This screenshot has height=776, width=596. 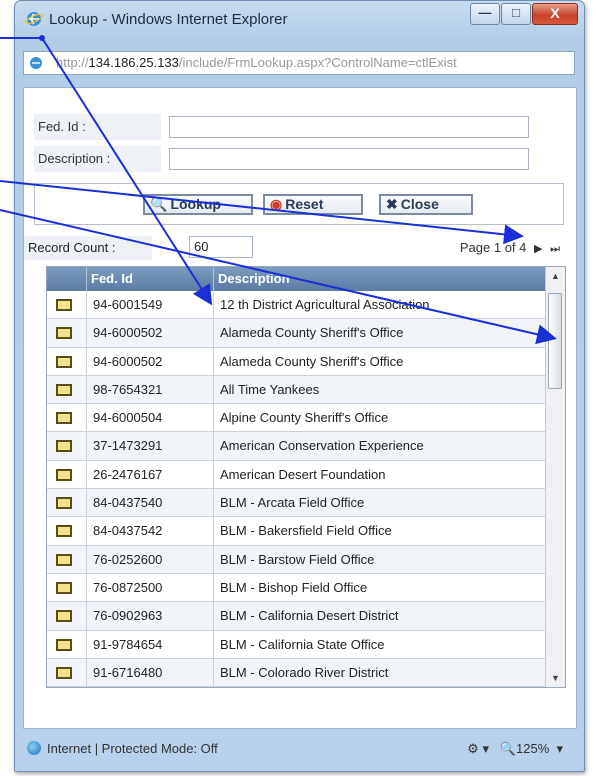 I want to click on maximize-button: □, so click(x=516, y=14).